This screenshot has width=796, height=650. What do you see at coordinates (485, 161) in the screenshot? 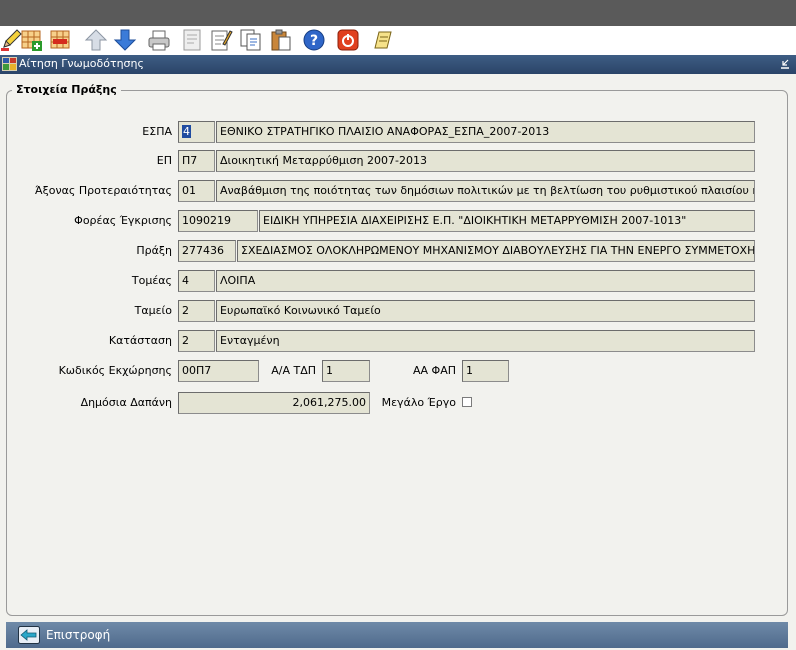
I see `ep-description-field: Διοικητική Μεταρρύθμιση 2007-2013` at bounding box center [485, 161].